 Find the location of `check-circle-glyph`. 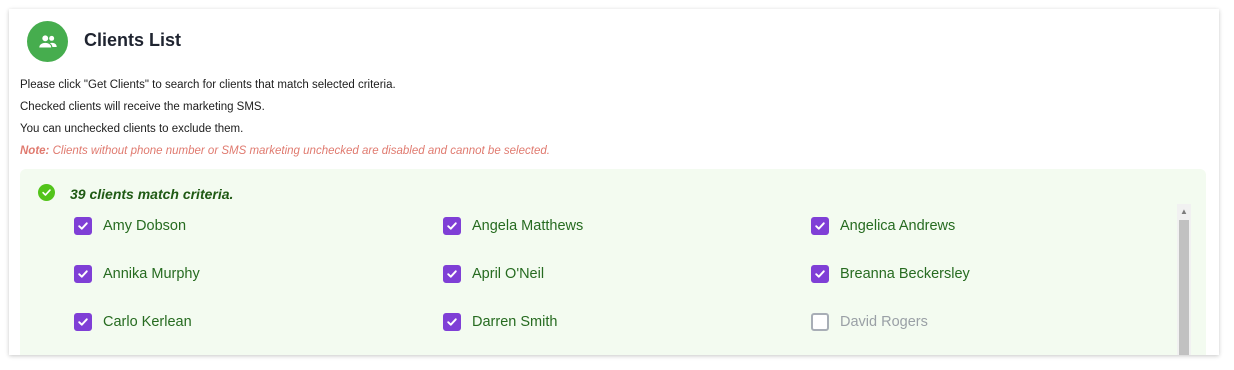

check-circle-glyph is located at coordinates (46, 192).